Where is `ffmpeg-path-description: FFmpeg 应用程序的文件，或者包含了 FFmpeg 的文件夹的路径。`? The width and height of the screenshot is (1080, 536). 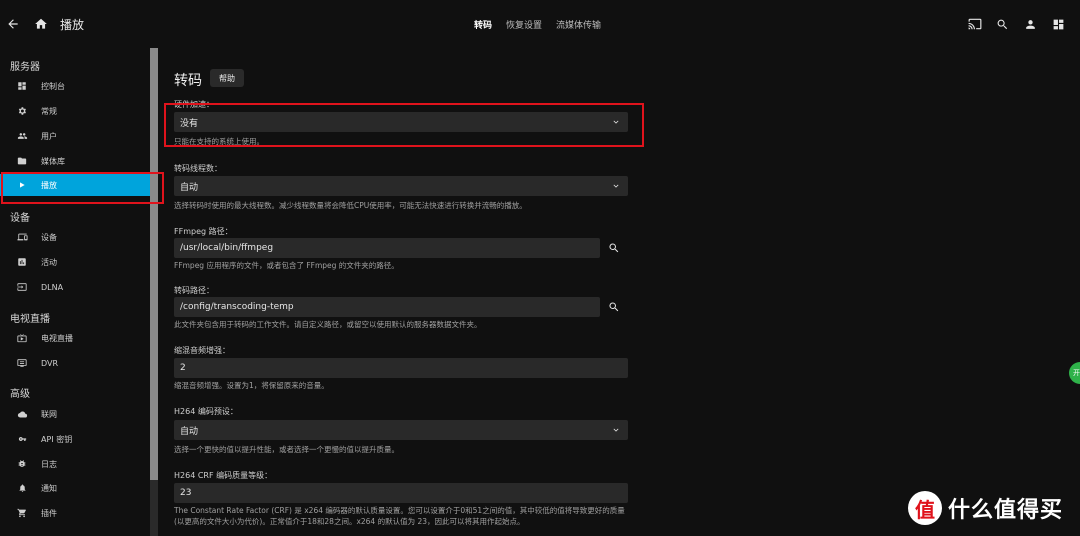
ffmpeg-path-description: FFmpeg 应用程序的文件，或者包含了 FFmpeg 的文件夹的路径。 is located at coordinates (286, 265).